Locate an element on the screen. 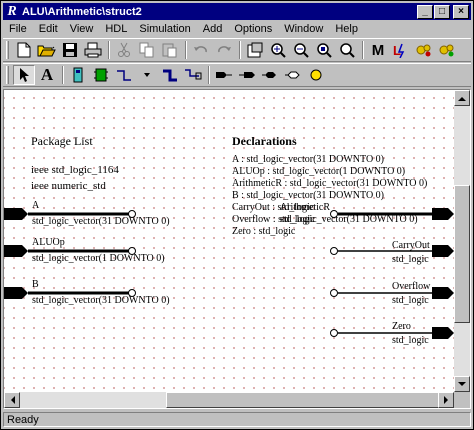 The image size is (474, 430). block-icon is located at coordinates (78, 75).